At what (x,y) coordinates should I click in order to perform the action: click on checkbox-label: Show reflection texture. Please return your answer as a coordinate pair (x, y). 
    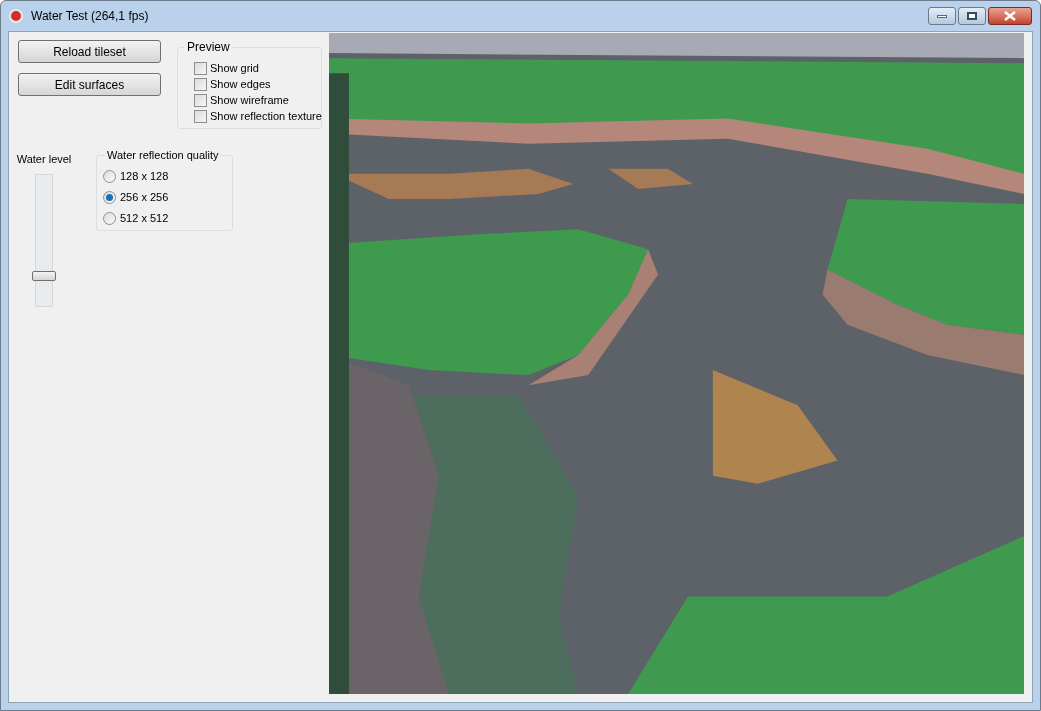
    Looking at the image, I should click on (266, 116).